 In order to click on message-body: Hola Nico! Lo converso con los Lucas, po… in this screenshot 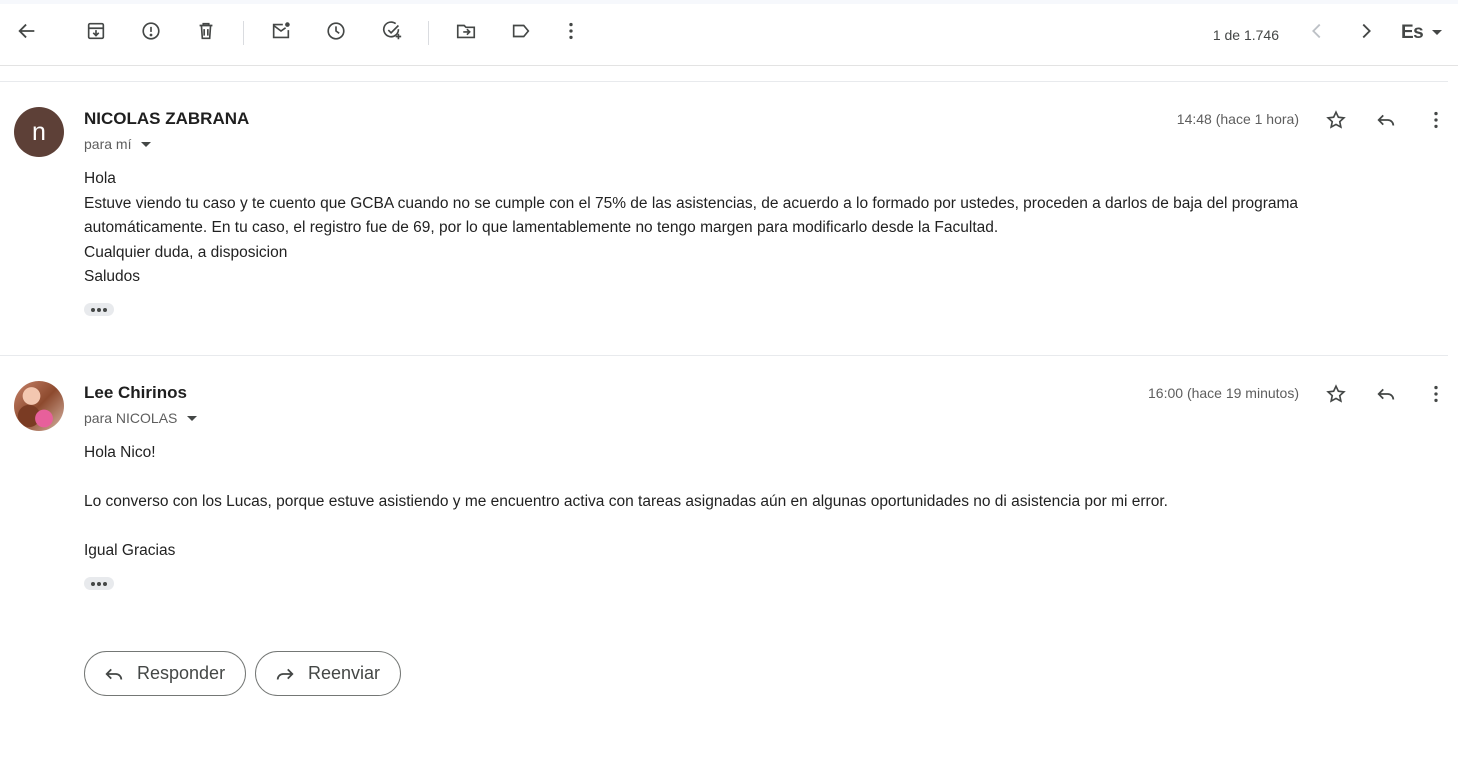, I will do `click(734, 502)`.